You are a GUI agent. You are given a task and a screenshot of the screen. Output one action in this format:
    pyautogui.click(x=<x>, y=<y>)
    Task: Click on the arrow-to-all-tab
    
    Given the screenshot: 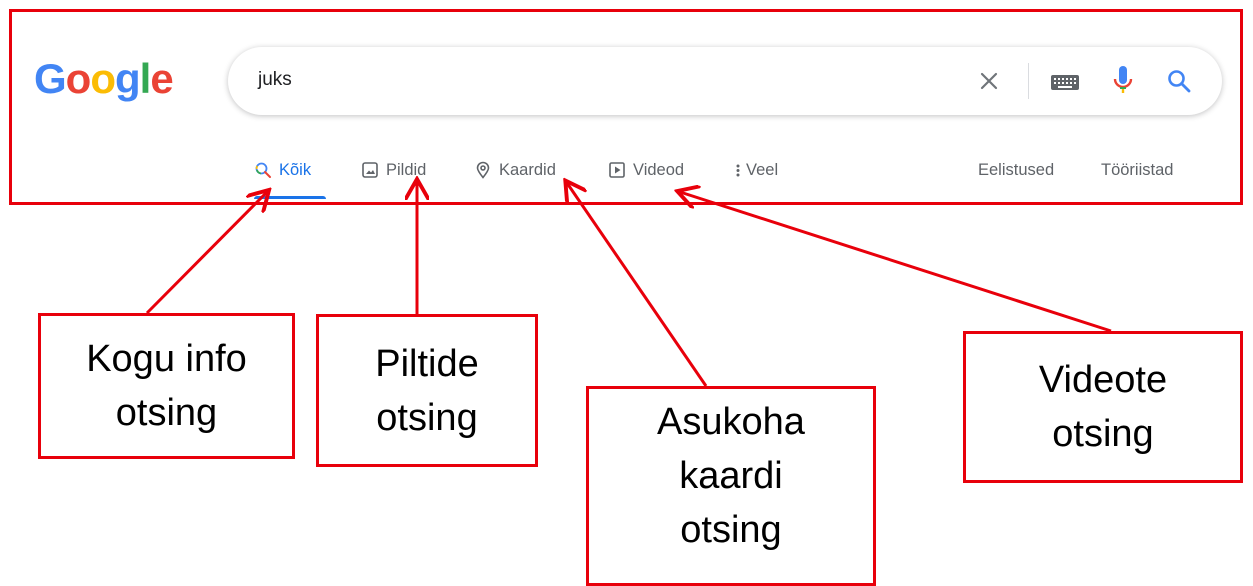 What is the action you would take?
    pyautogui.click(x=206, y=253)
    